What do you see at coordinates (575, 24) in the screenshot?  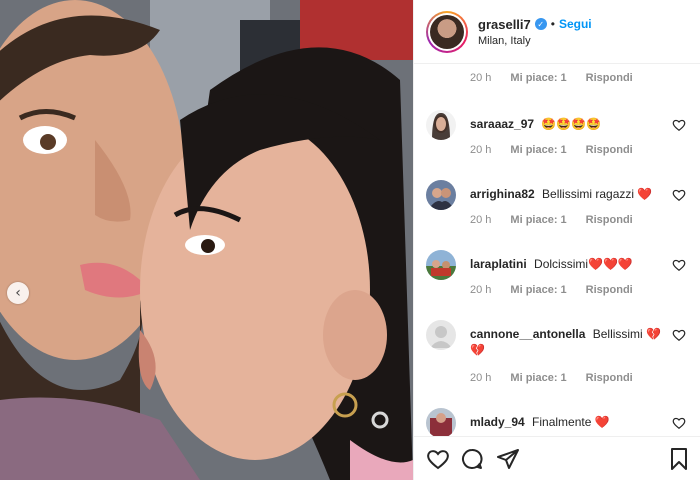 I see `follow-button: Segui` at bounding box center [575, 24].